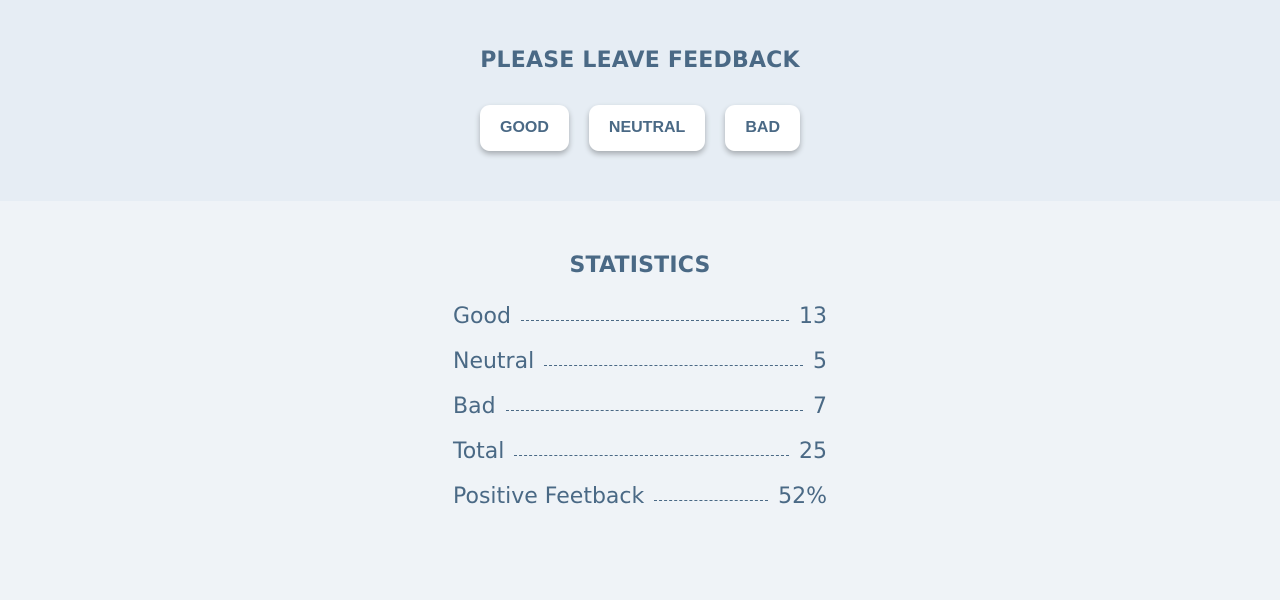 This screenshot has width=1280, height=600. What do you see at coordinates (640, 461) in the screenshot?
I see `stat-row-total: Total 25` at bounding box center [640, 461].